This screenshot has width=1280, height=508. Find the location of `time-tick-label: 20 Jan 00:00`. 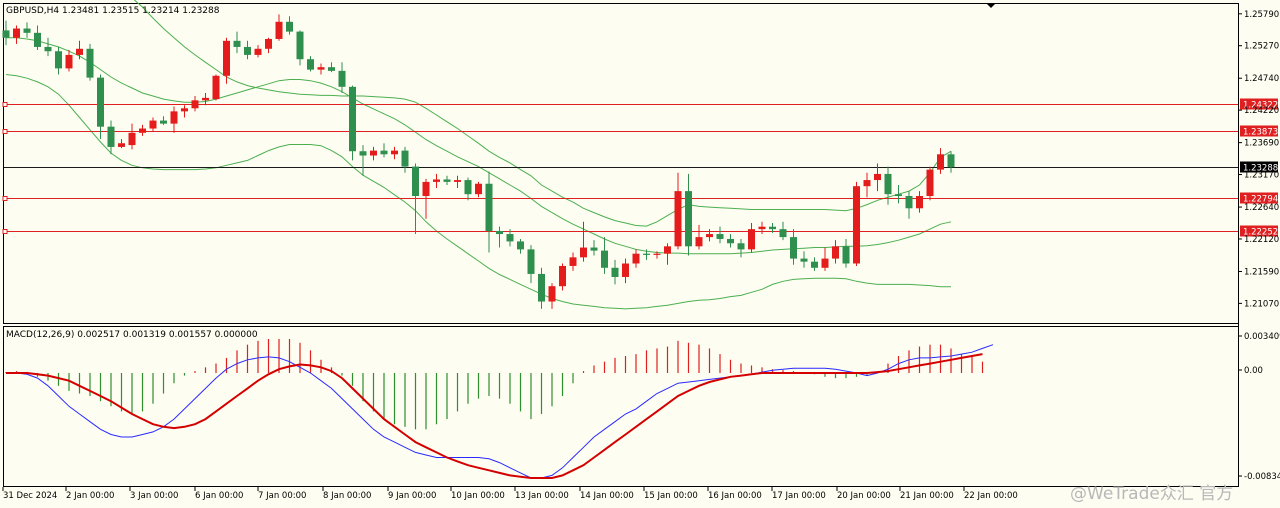

time-tick-label: 20 Jan 00:00 is located at coordinates (864, 496).